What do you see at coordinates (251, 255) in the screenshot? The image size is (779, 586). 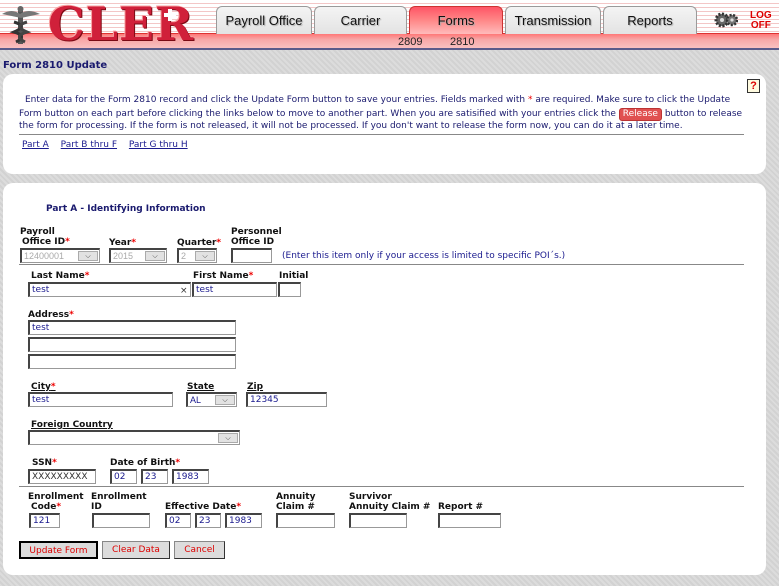 I see `personnel-office-input` at bounding box center [251, 255].